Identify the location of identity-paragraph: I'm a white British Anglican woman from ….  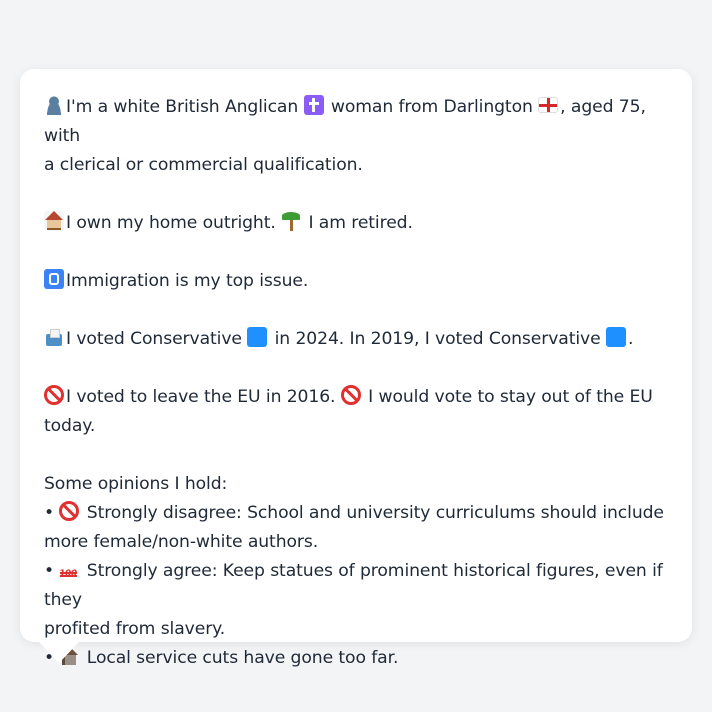
(356, 136).